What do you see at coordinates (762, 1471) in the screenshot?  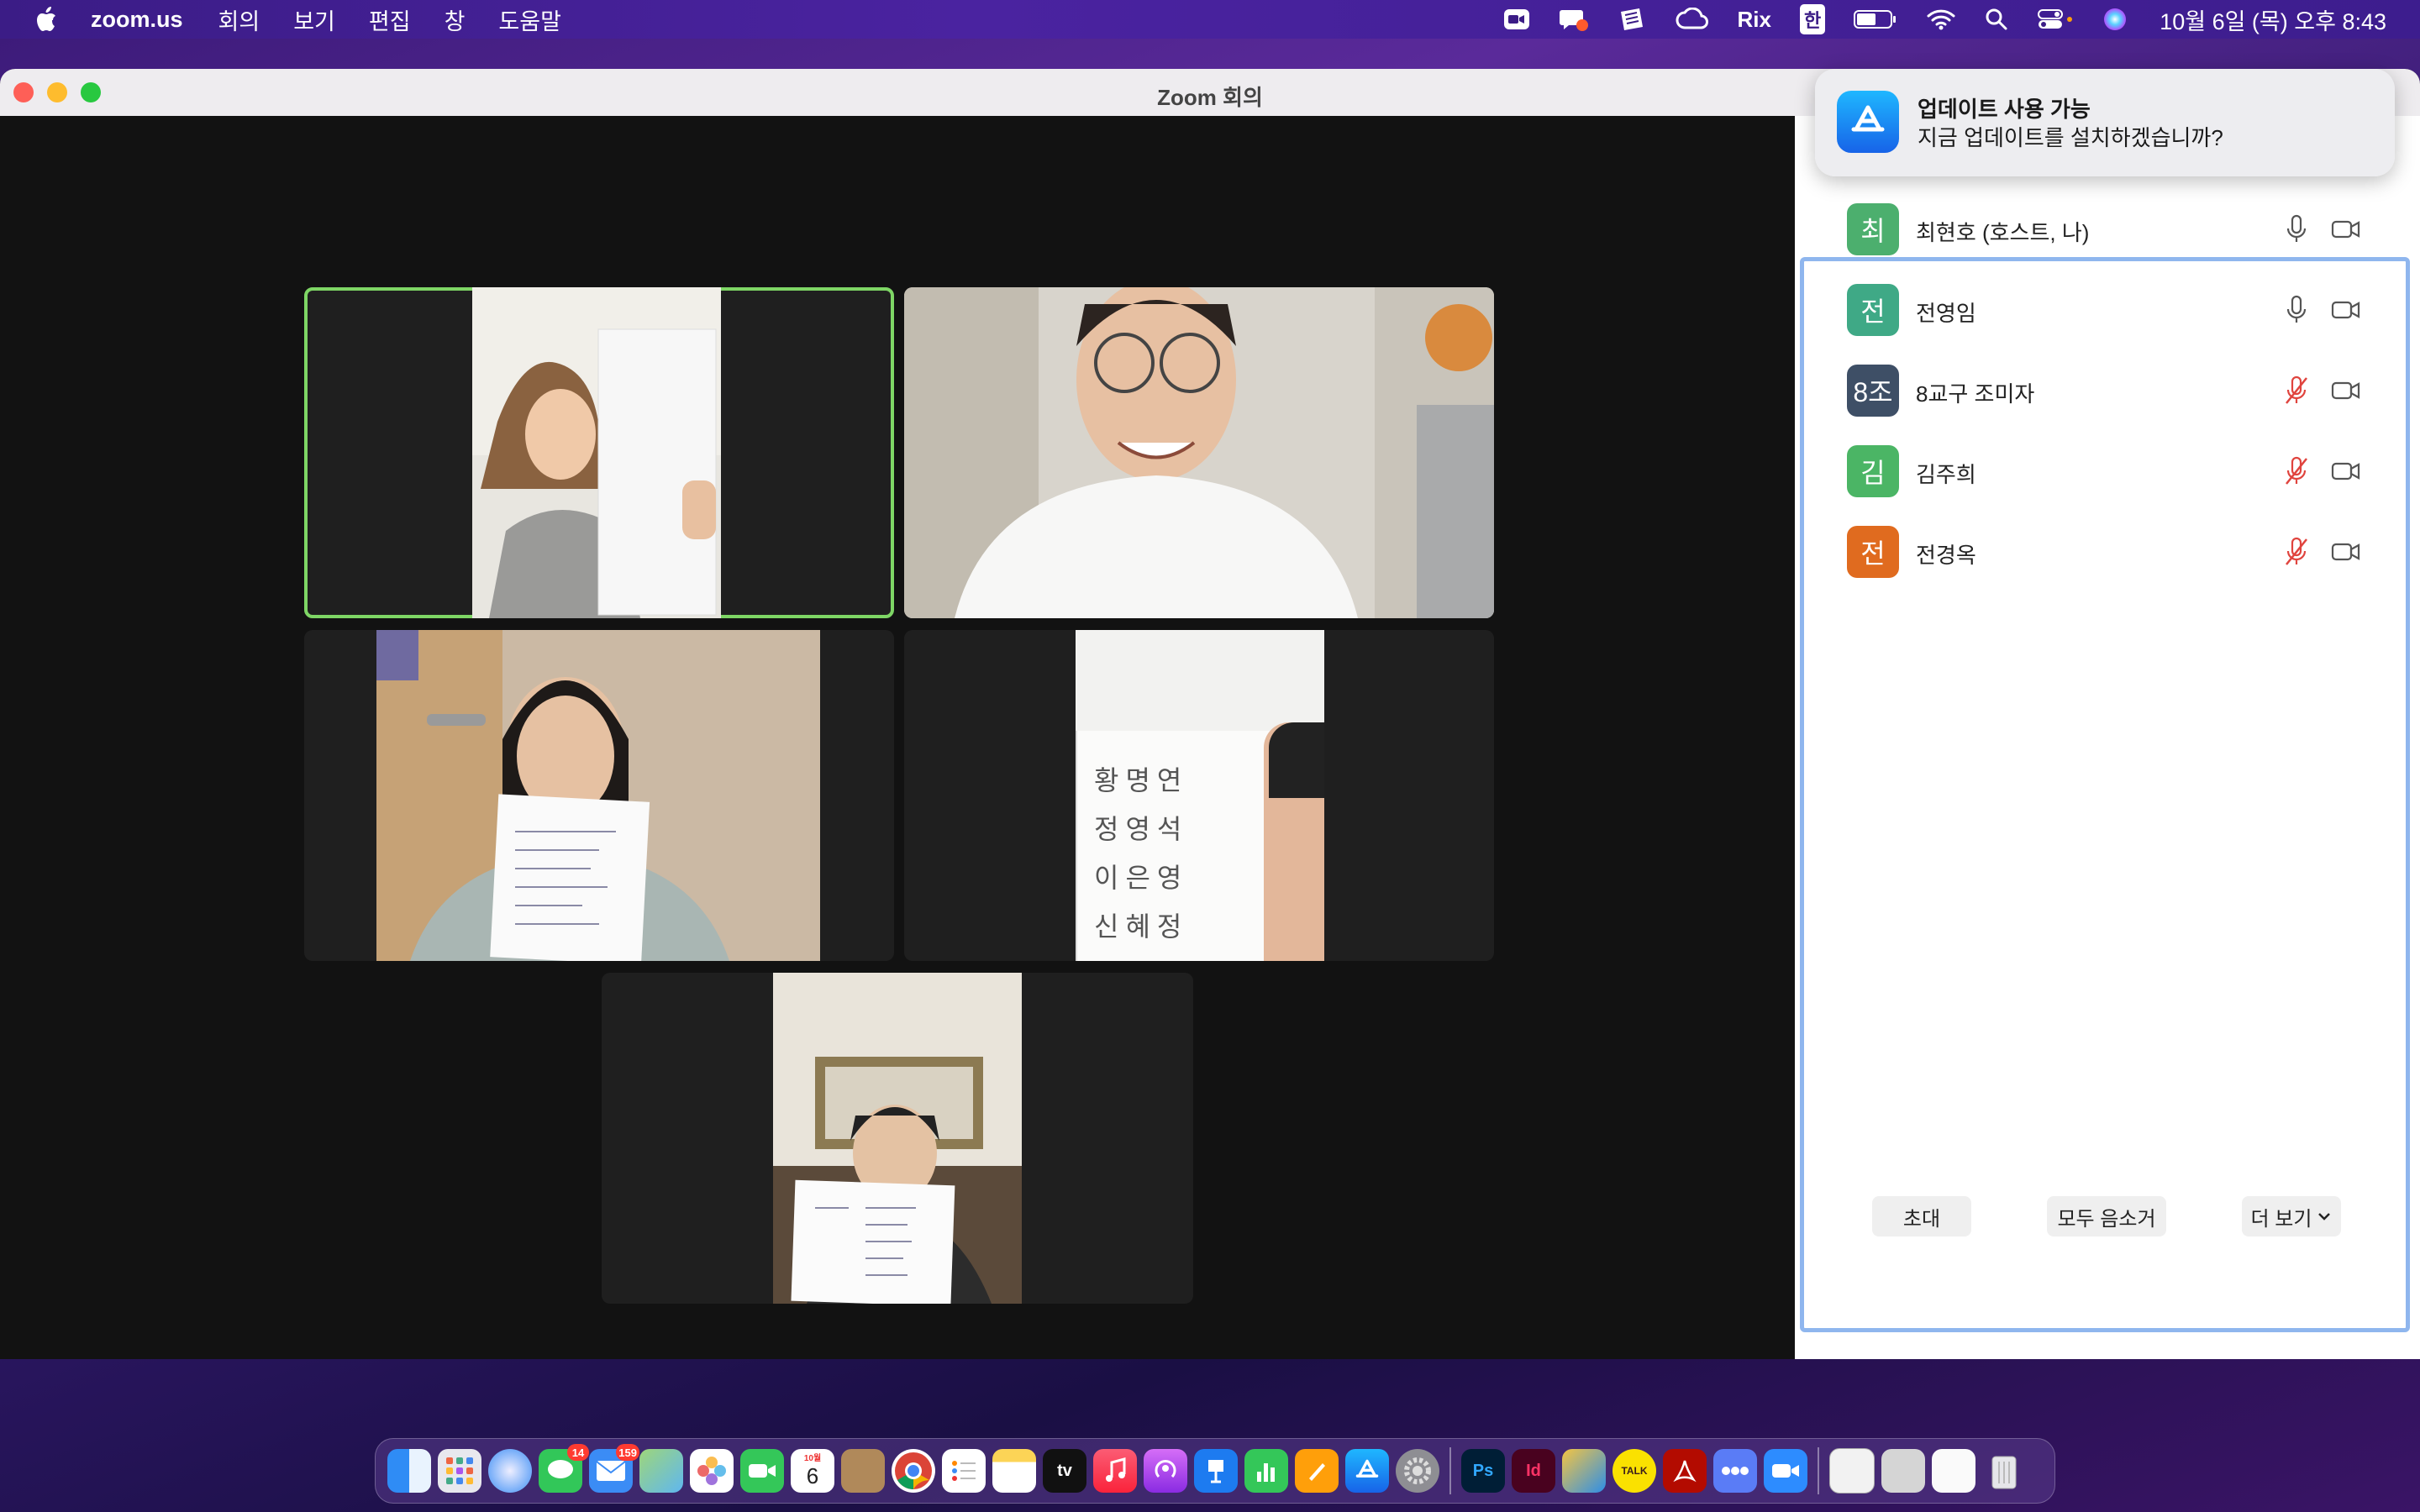 I see `facetime-icon` at bounding box center [762, 1471].